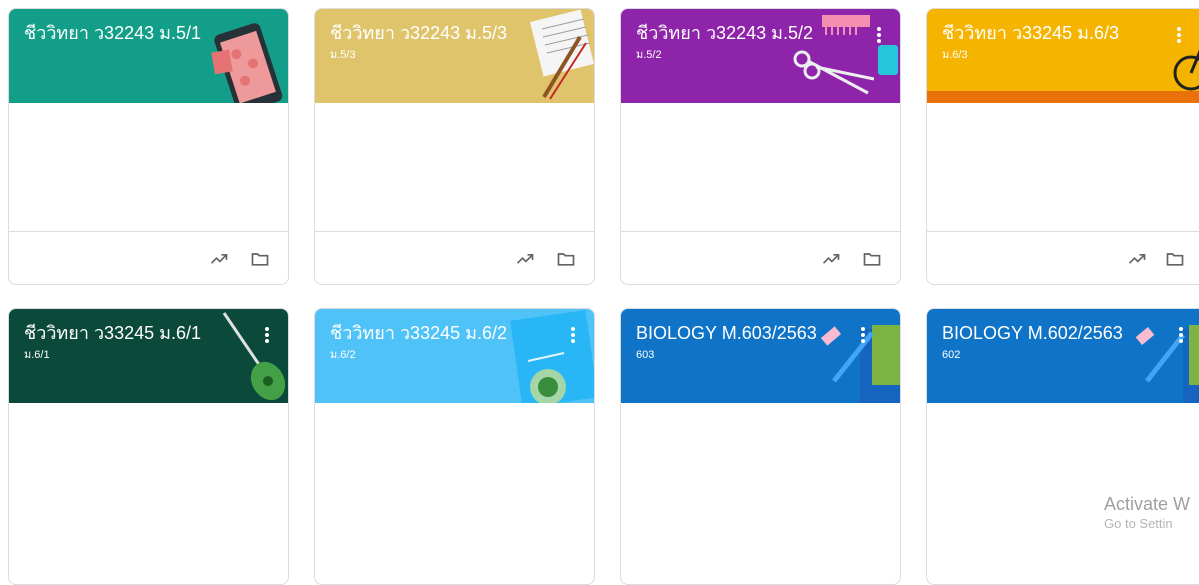 The width and height of the screenshot is (1199, 585). I want to click on class-banner: ชีววิทยา ว33245 ม.6/1 ม.6/1, so click(148, 356).